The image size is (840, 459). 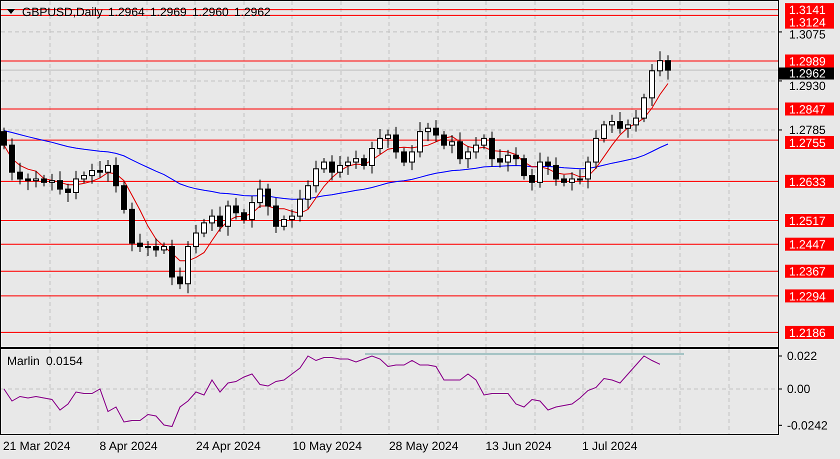 What do you see at coordinates (11, 11) in the screenshot?
I see `dropdown-triangle-icon` at bounding box center [11, 11].